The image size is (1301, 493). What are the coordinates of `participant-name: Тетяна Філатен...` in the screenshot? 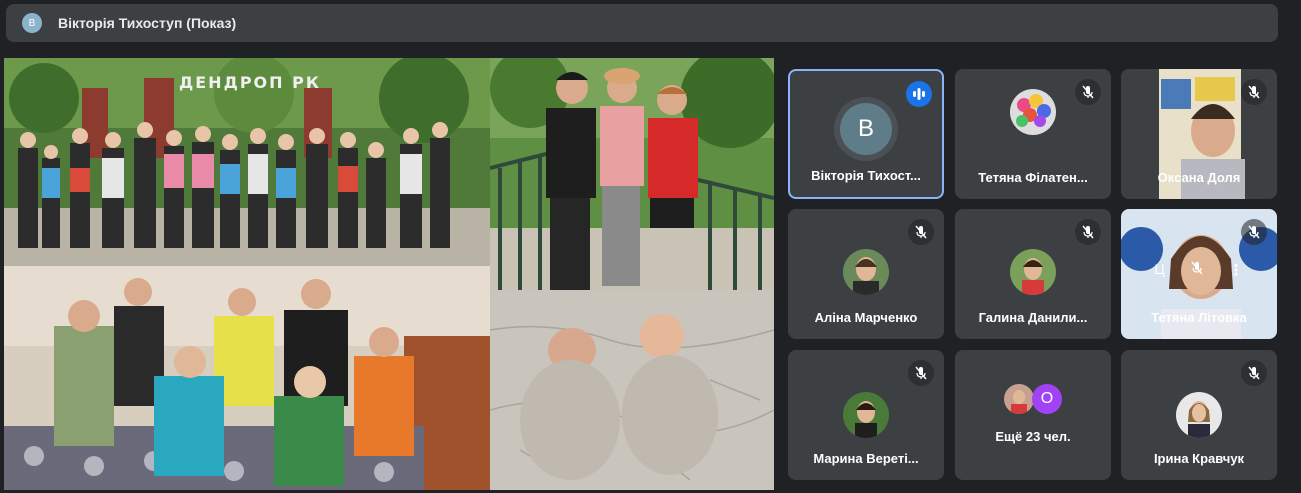 It's located at (1033, 177).